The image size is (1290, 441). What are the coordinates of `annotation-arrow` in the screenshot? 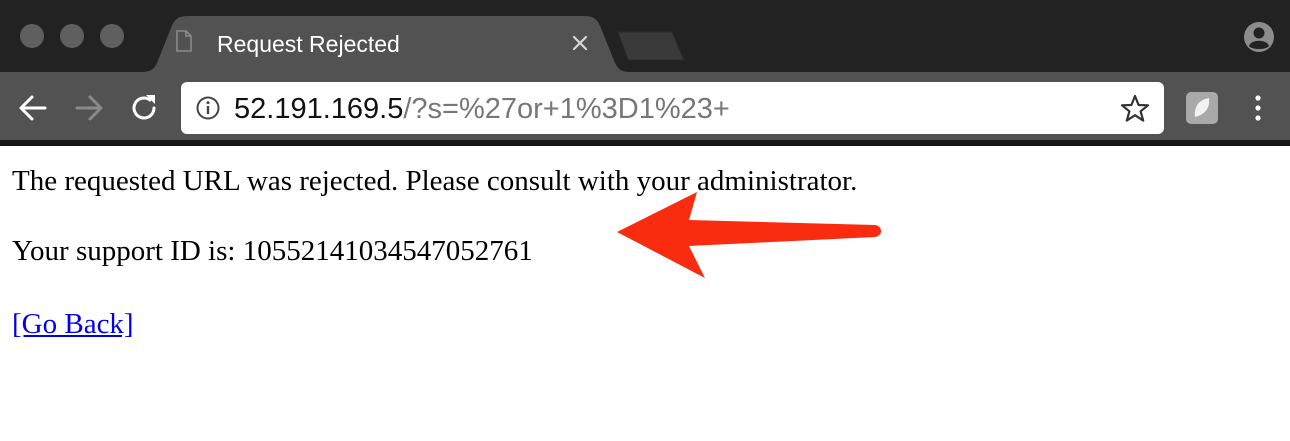 It's located at (749, 235).